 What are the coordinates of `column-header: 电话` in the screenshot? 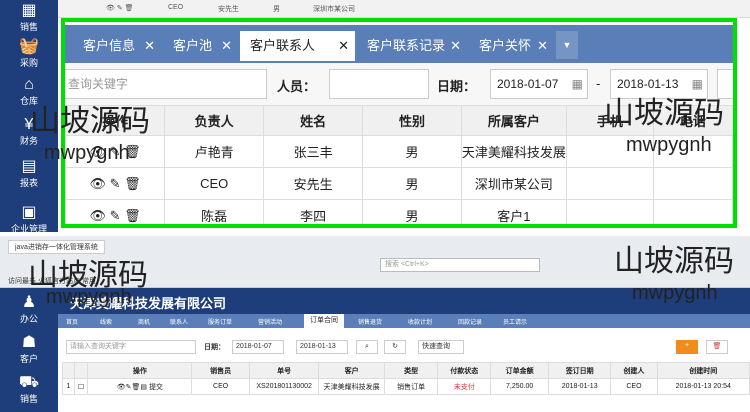 It's located at (692, 120).